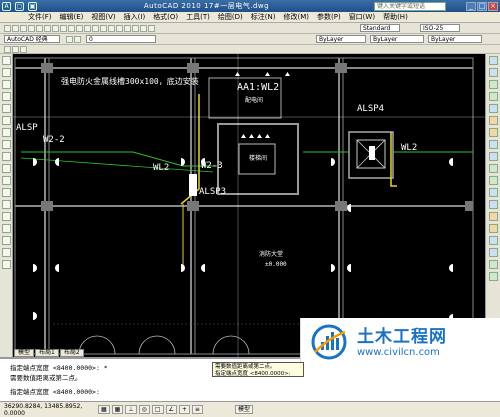 Image resolution: width=500 pixels, height=417 pixels. I want to click on match-icon, so click(71, 28).